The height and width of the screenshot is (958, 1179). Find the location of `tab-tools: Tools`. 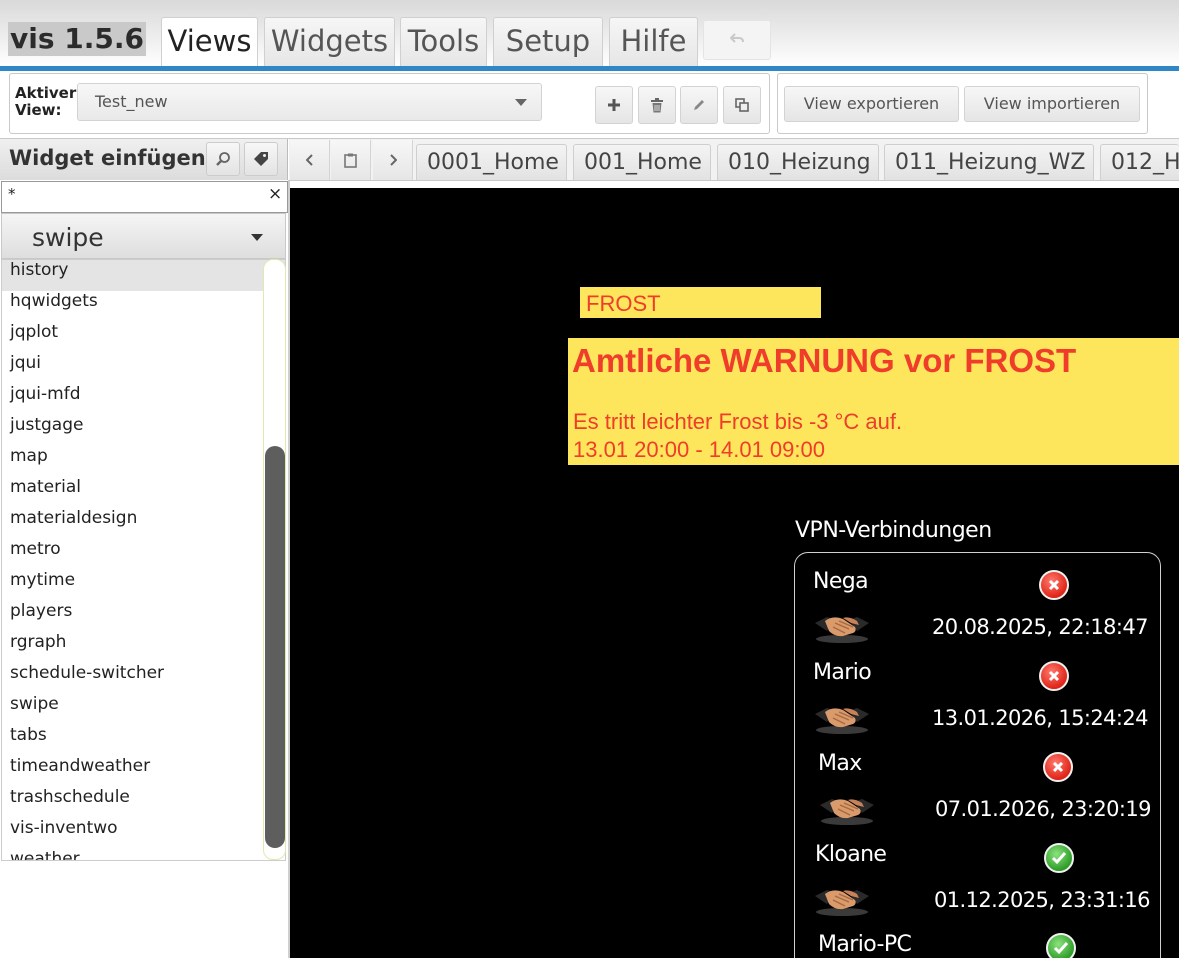

tab-tools: Tools is located at coordinates (443, 41).